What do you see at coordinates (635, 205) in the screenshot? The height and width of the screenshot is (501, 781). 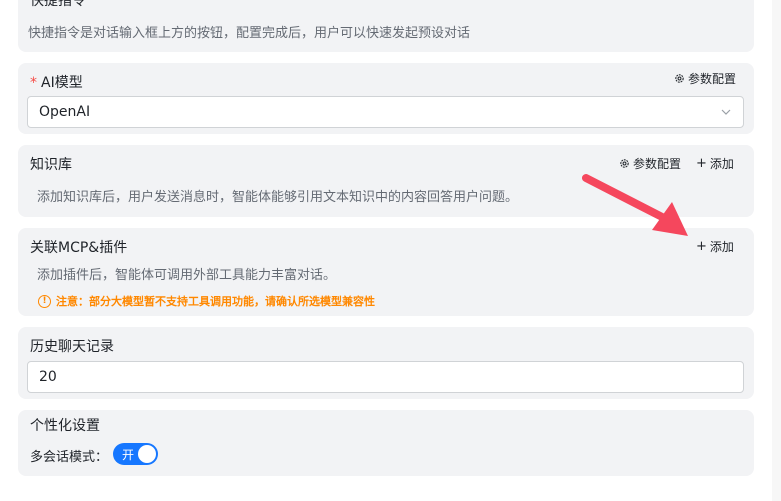 I see `annotation-arrow` at bounding box center [635, 205].